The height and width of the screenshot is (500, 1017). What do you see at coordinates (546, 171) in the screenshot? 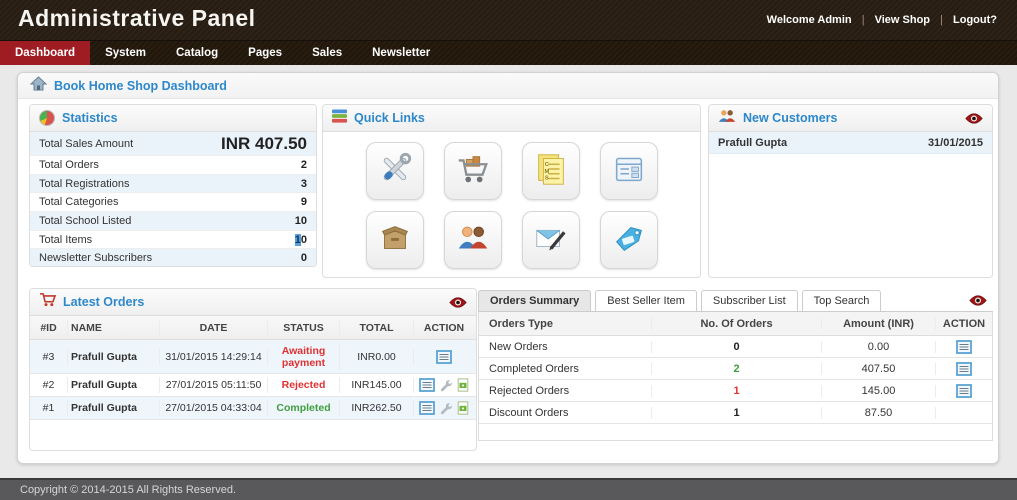
I see `svg-text: M` at bounding box center [546, 171].